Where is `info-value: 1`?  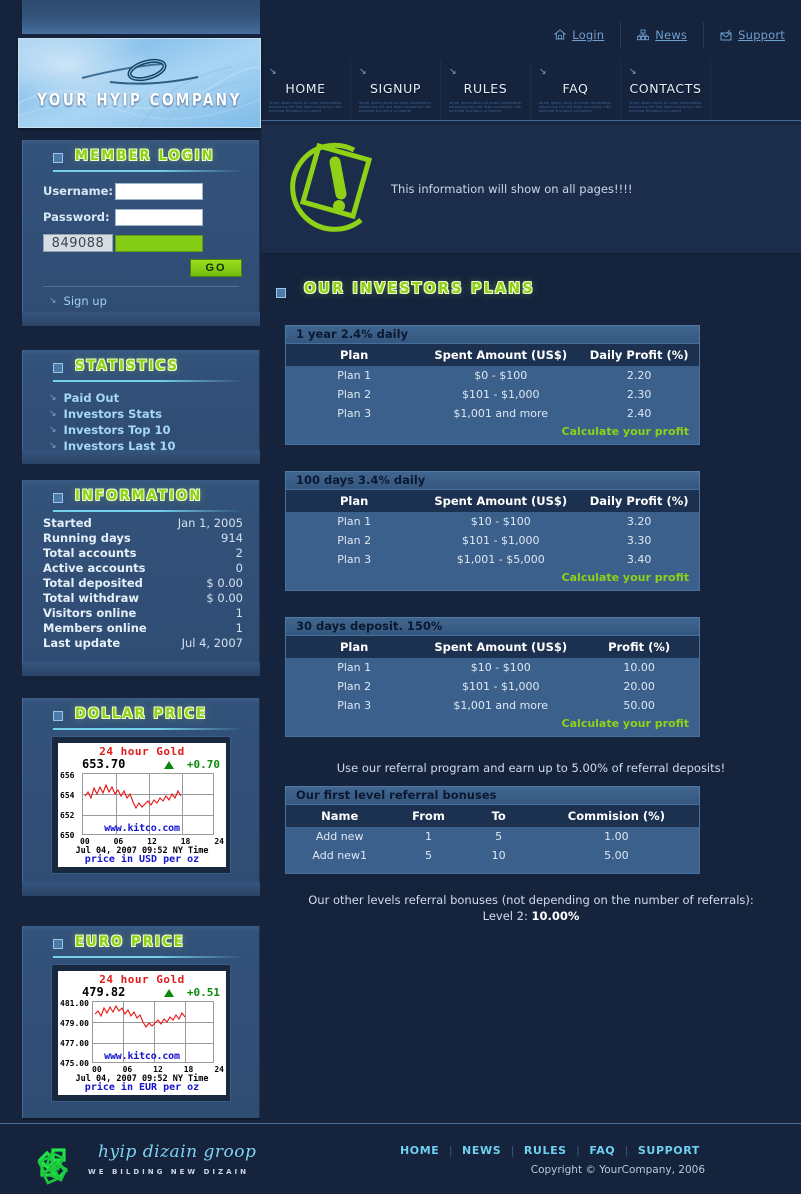 info-value: 1 is located at coordinates (239, 628).